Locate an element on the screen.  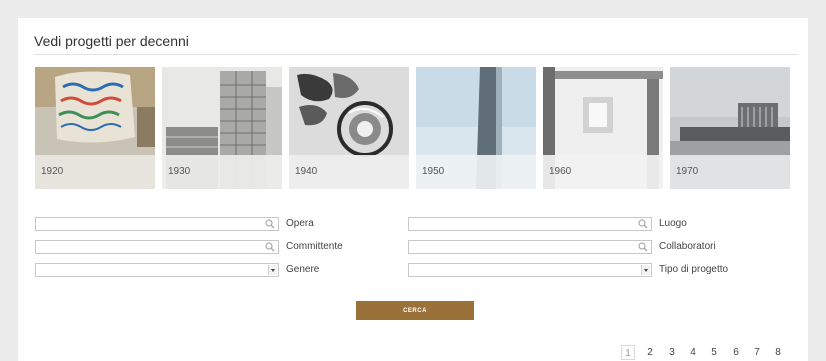
decade-tile-1970: 1970 is located at coordinates (730, 128).